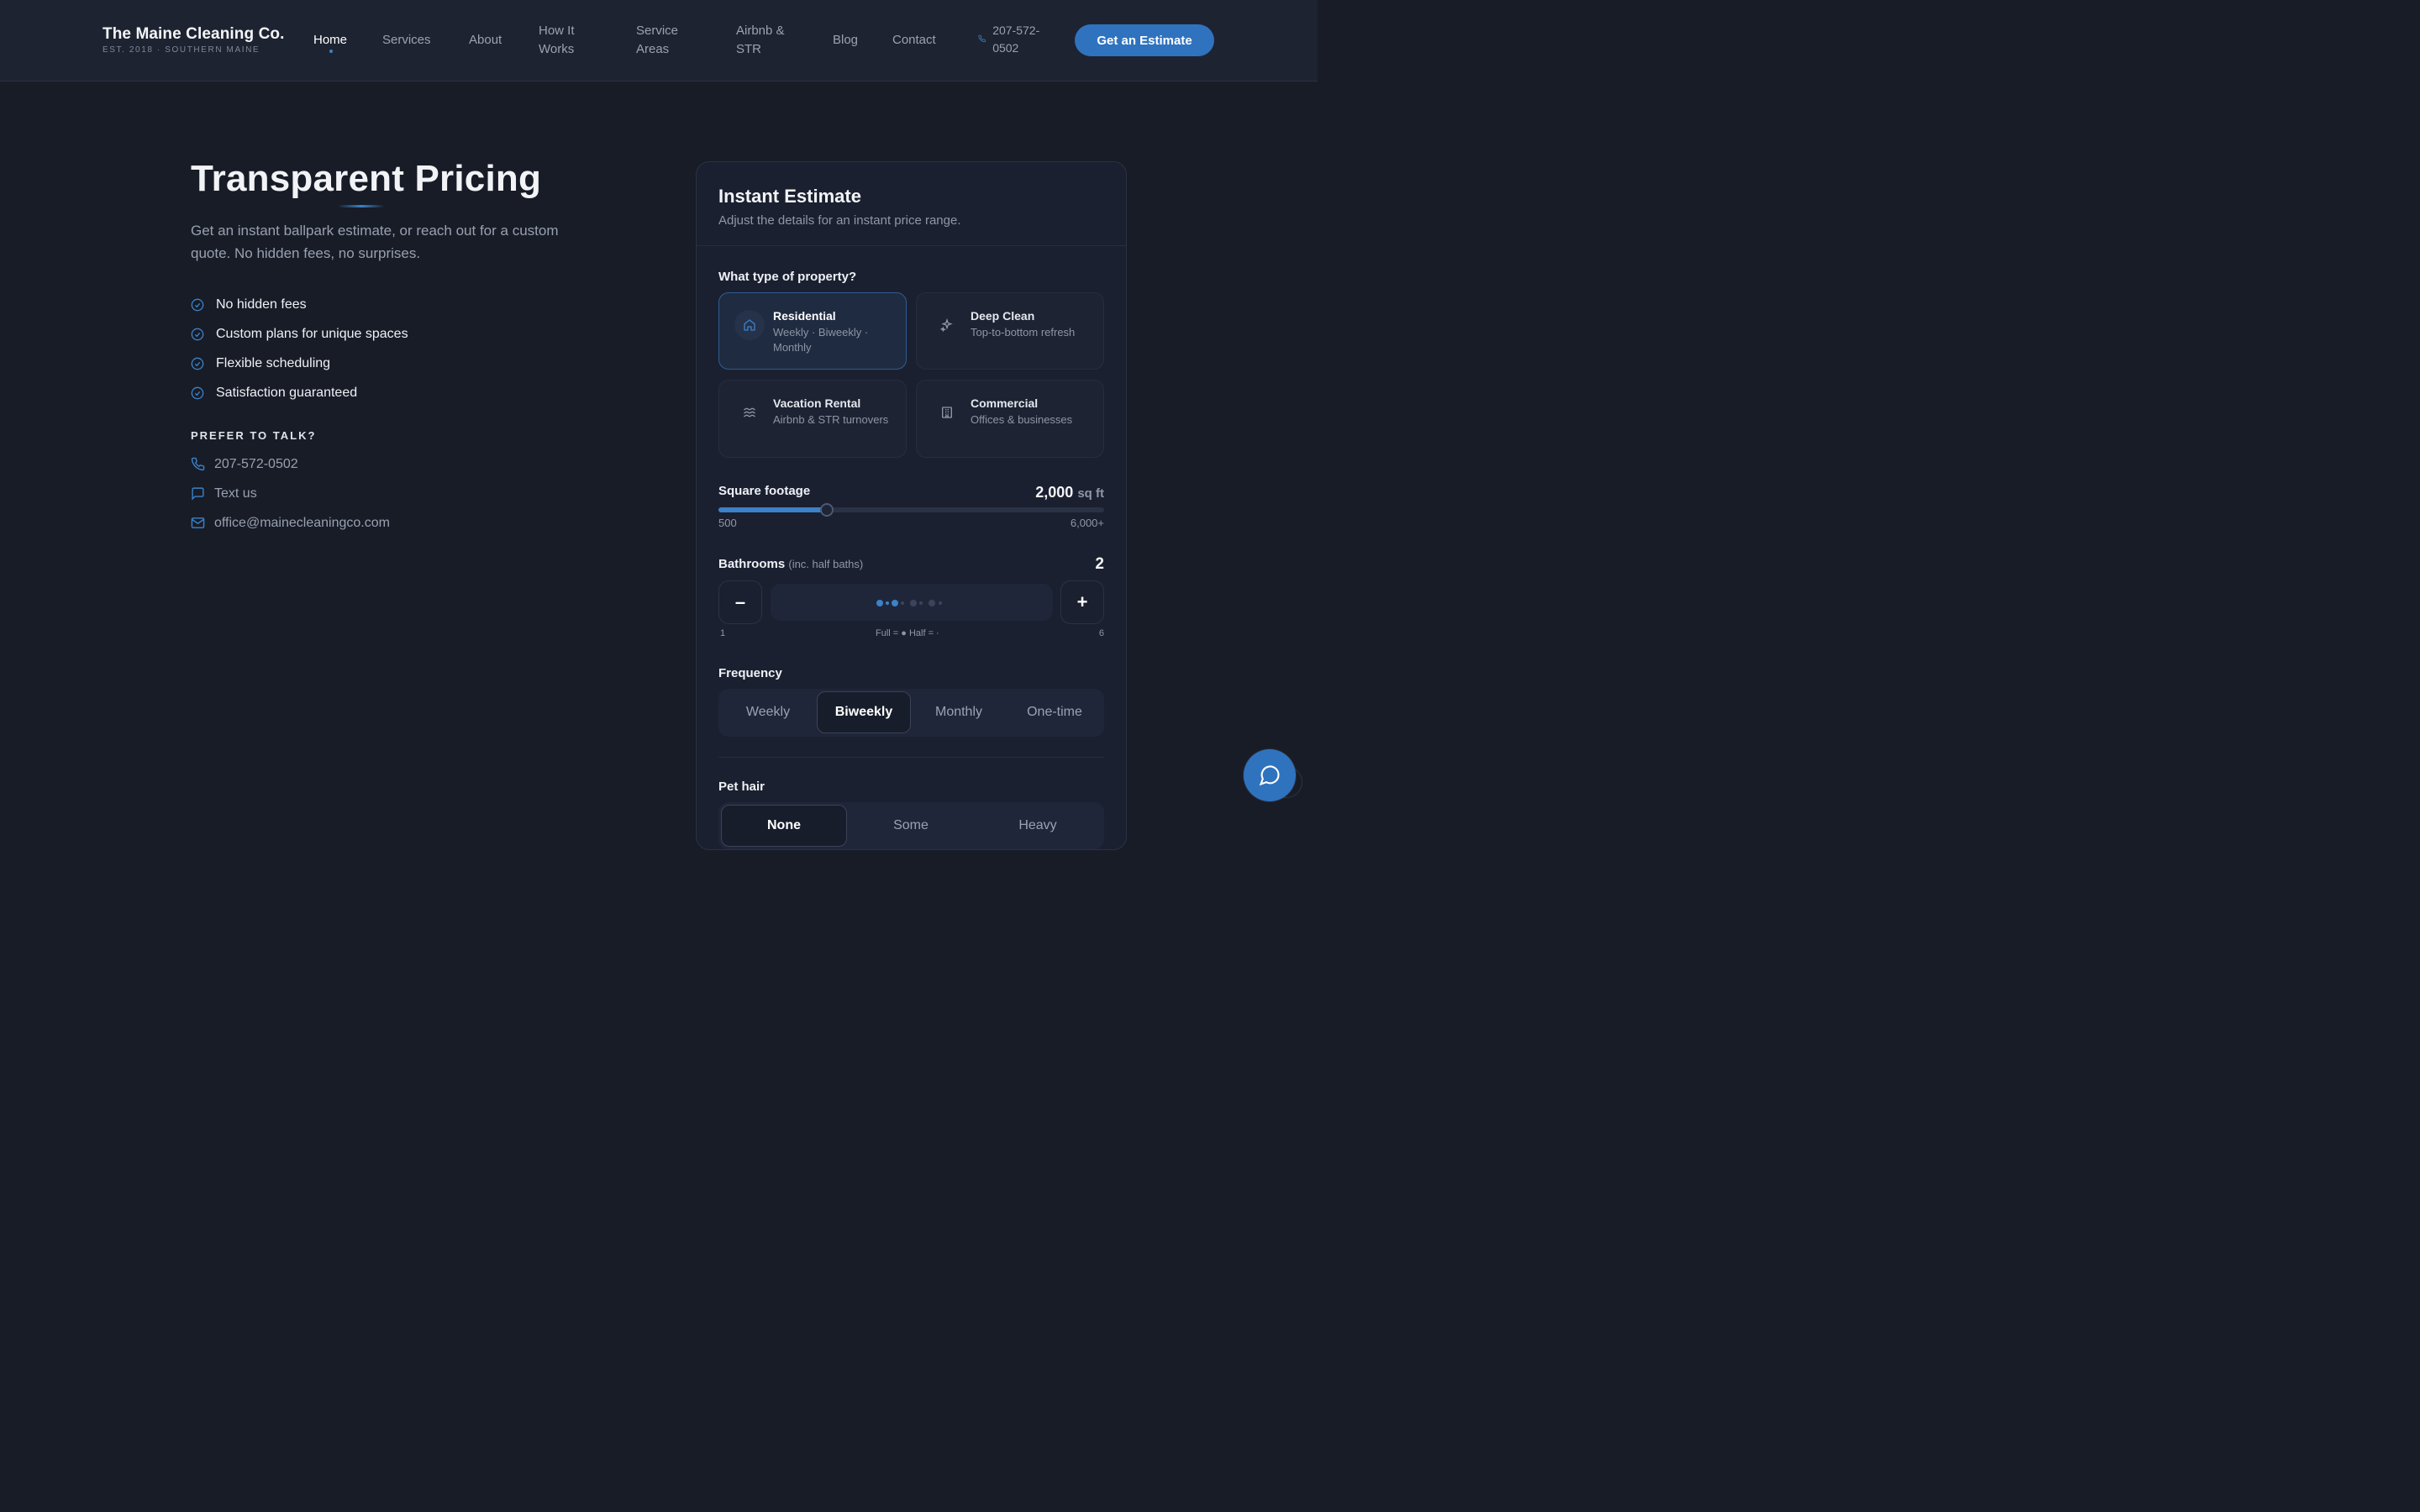  I want to click on slider-fill, so click(772, 509).